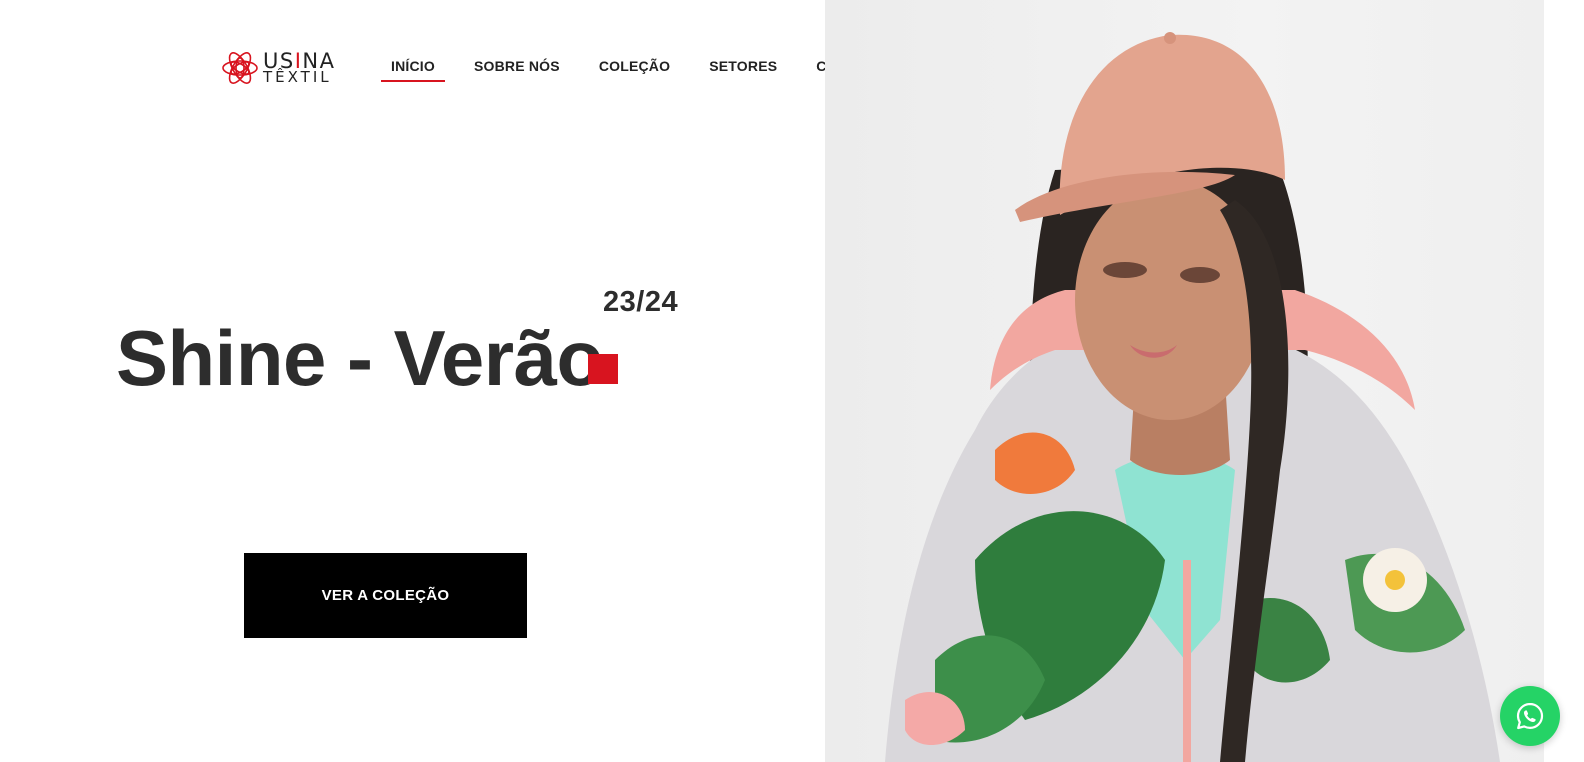 This screenshot has width=1584, height=762. Describe the element at coordinates (603, 369) in the screenshot. I see `hero-accent-square` at that location.